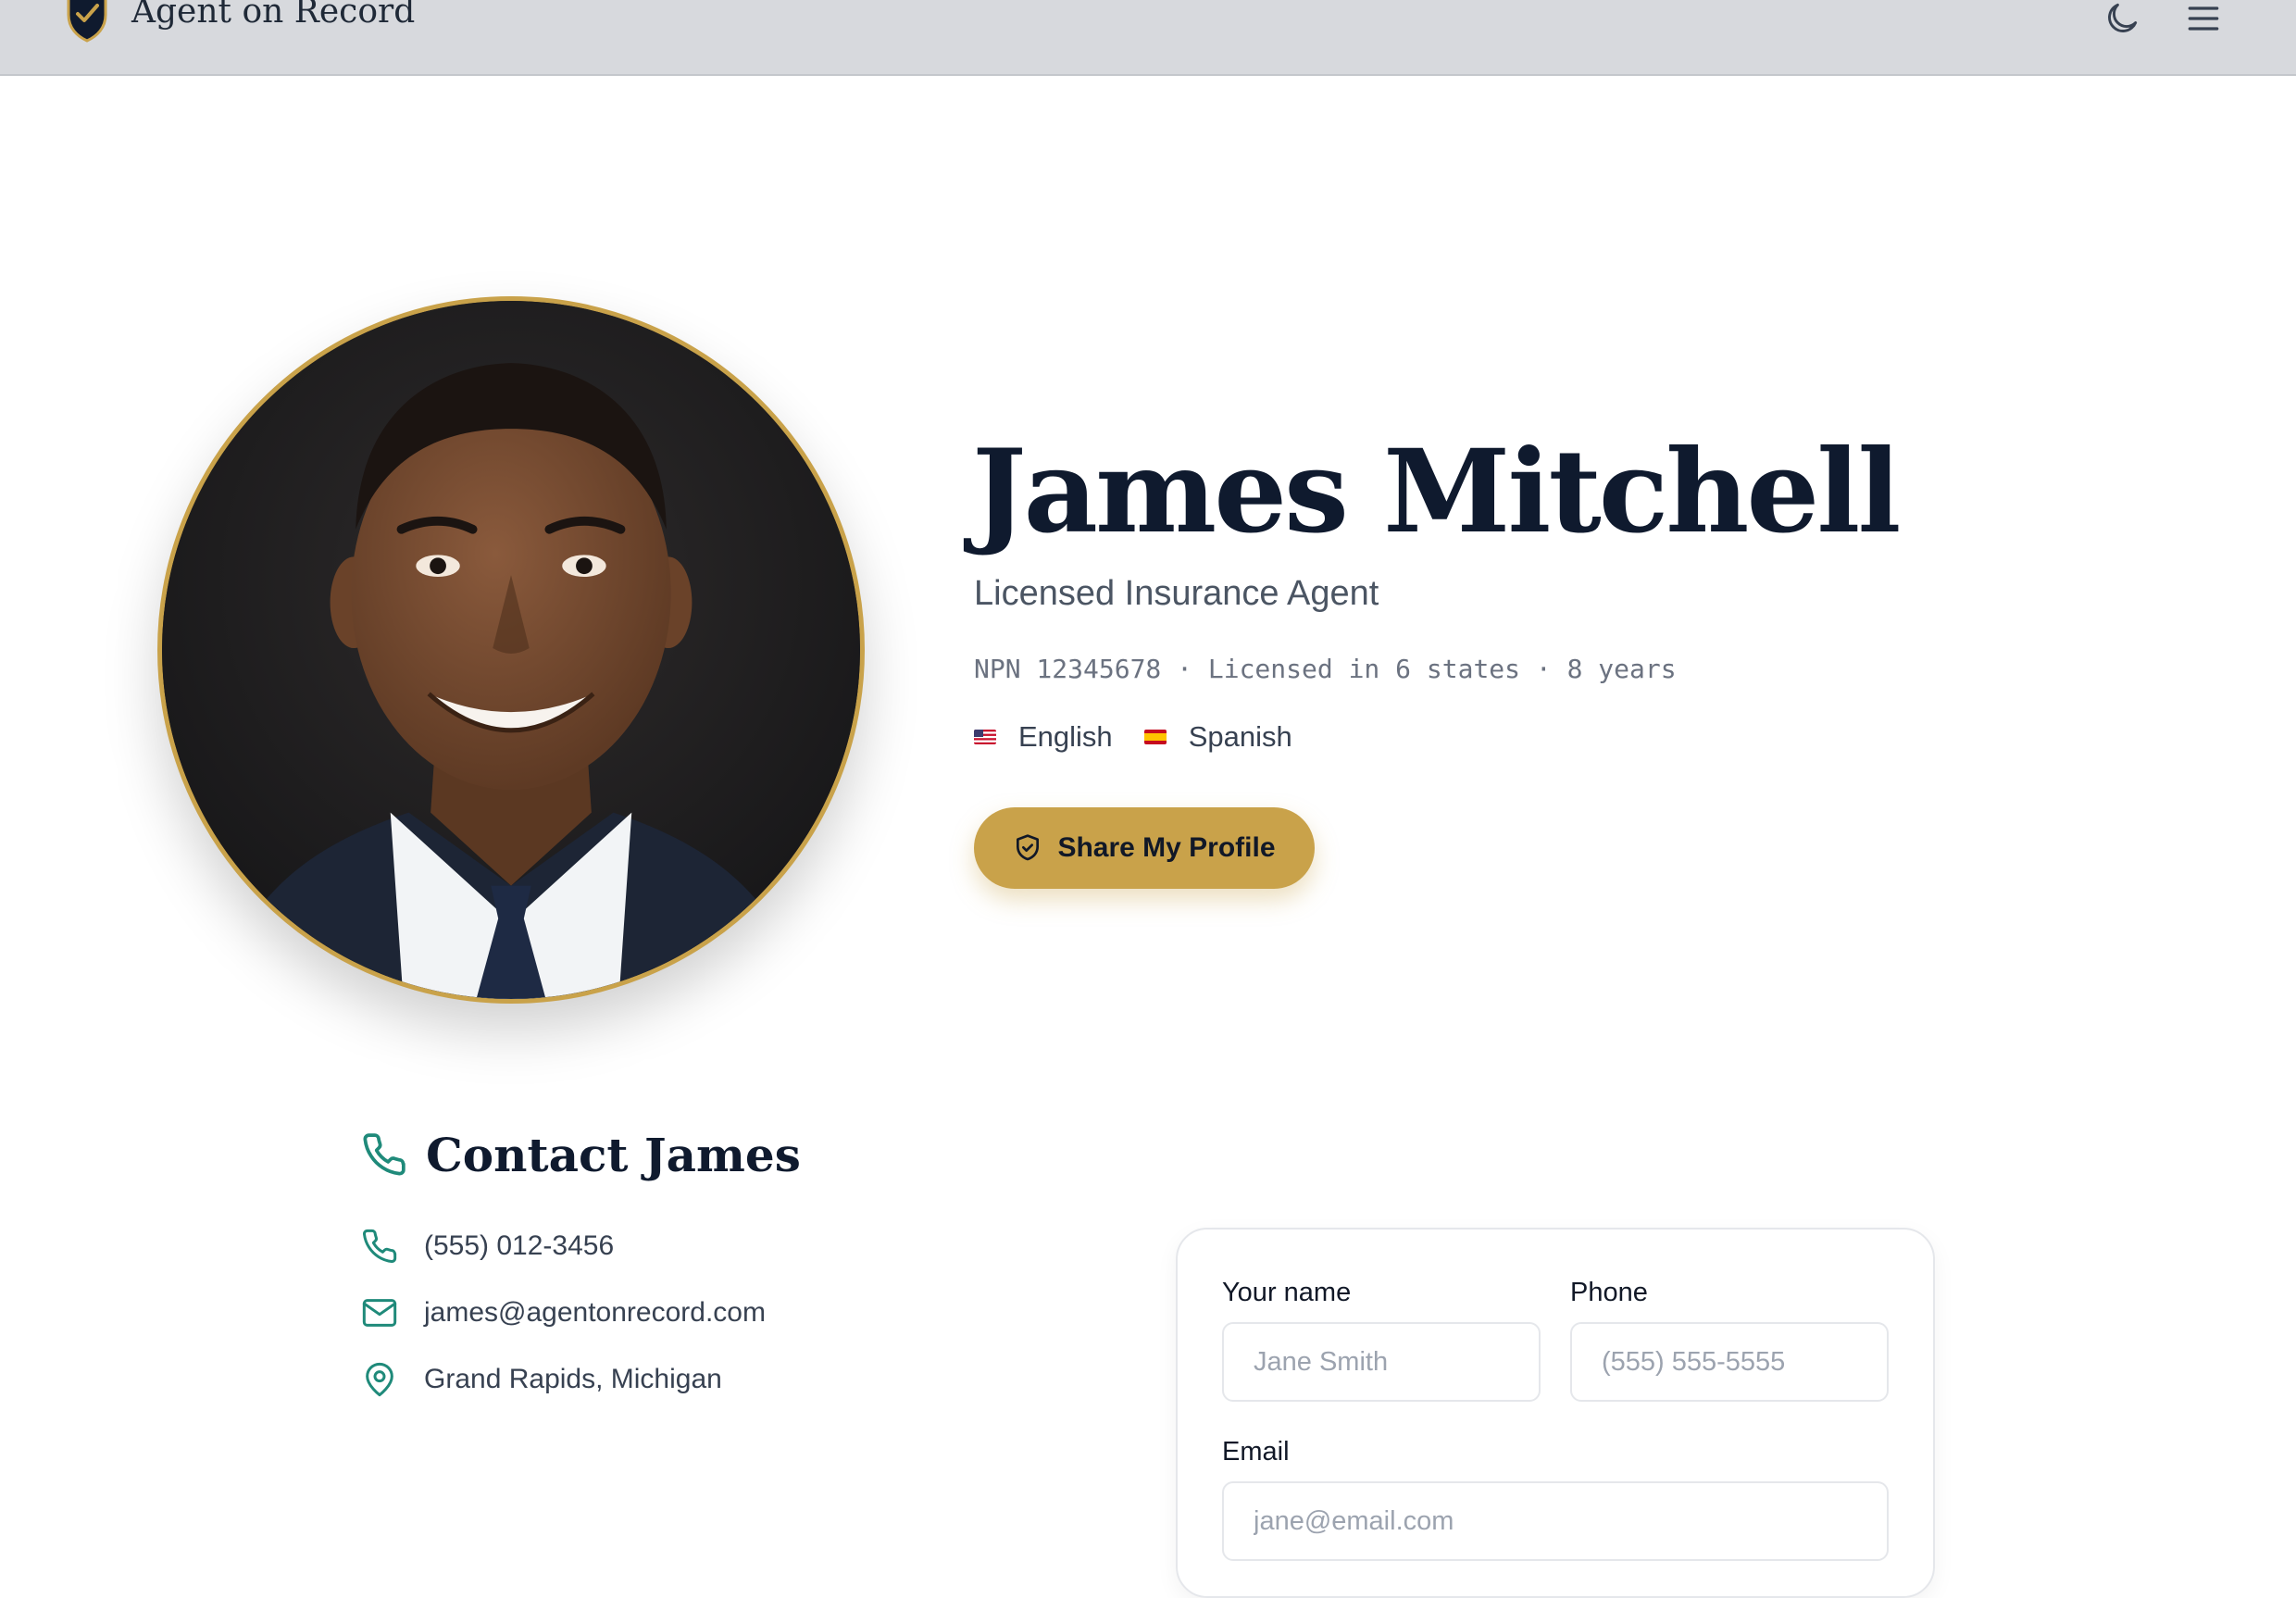 This screenshot has width=2296, height=1598. What do you see at coordinates (519, 1245) in the screenshot?
I see `contact-phone-text: (555) 012-3456` at bounding box center [519, 1245].